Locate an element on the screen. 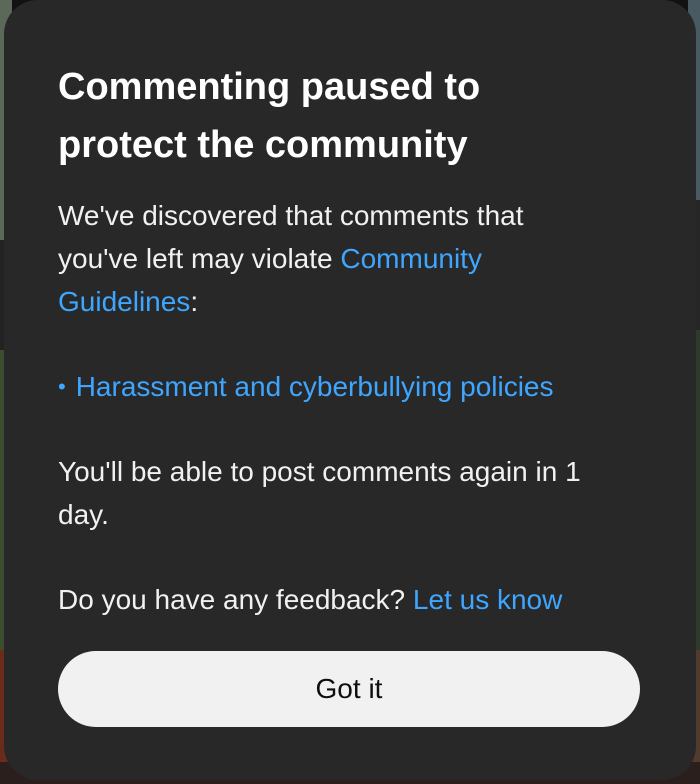 The height and width of the screenshot is (784, 700). violation-message-suffix: : is located at coordinates (194, 301).